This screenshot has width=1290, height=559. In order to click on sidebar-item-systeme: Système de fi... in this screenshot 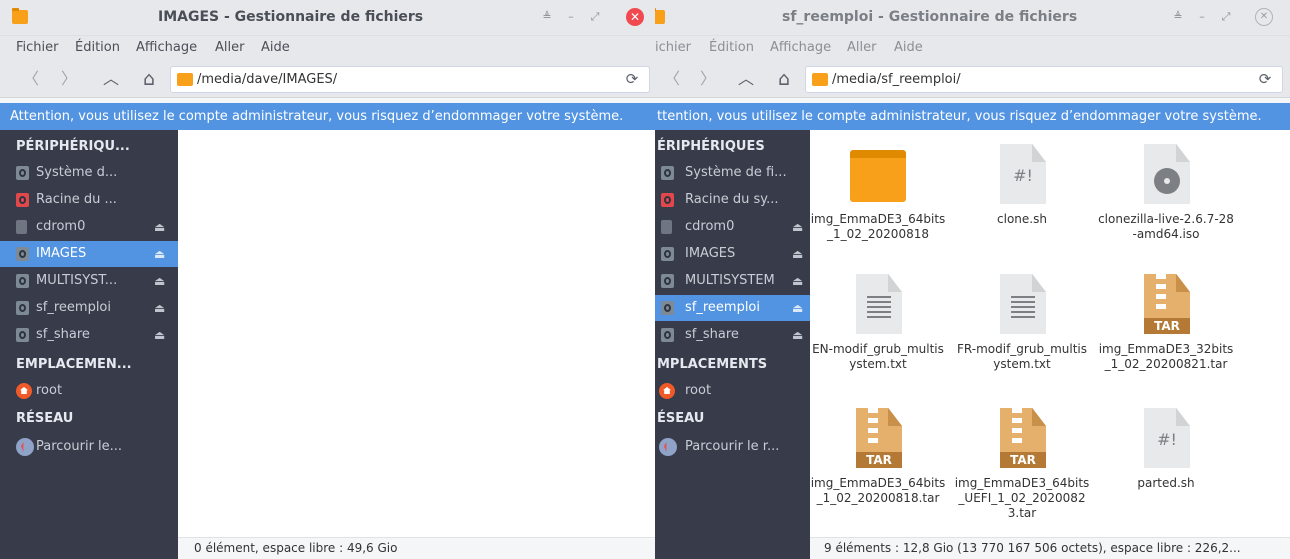, I will do `click(732, 173)`.